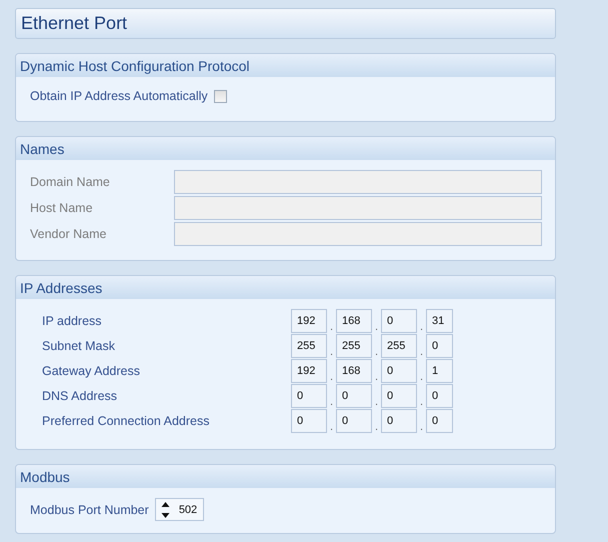 Image resolution: width=608 pixels, height=542 pixels. Describe the element at coordinates (45, 476) in the screenshot. I see `section-title: Modbus` at that location.